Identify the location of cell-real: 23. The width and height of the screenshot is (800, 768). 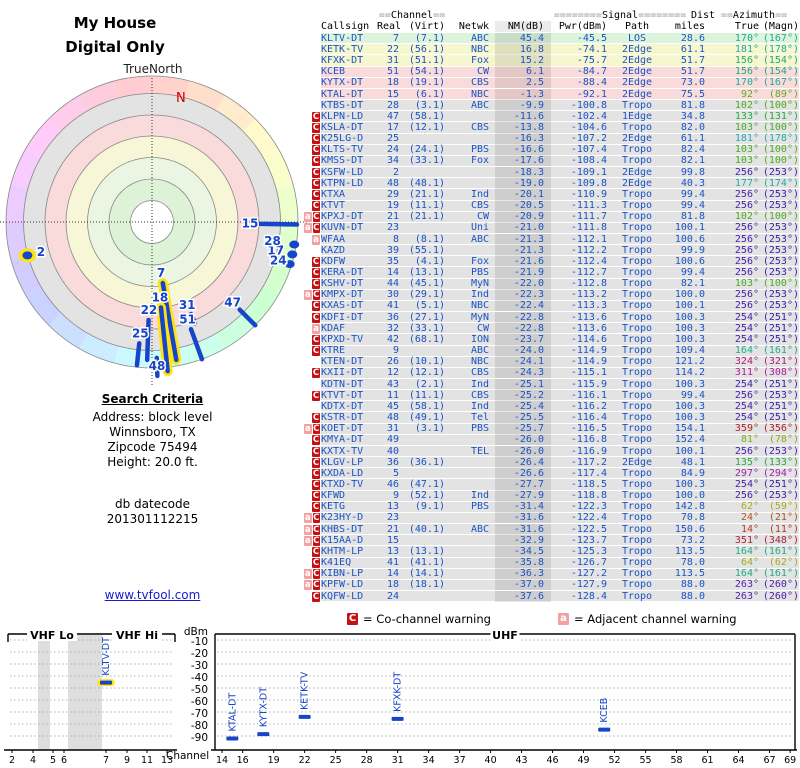
(392, 228).